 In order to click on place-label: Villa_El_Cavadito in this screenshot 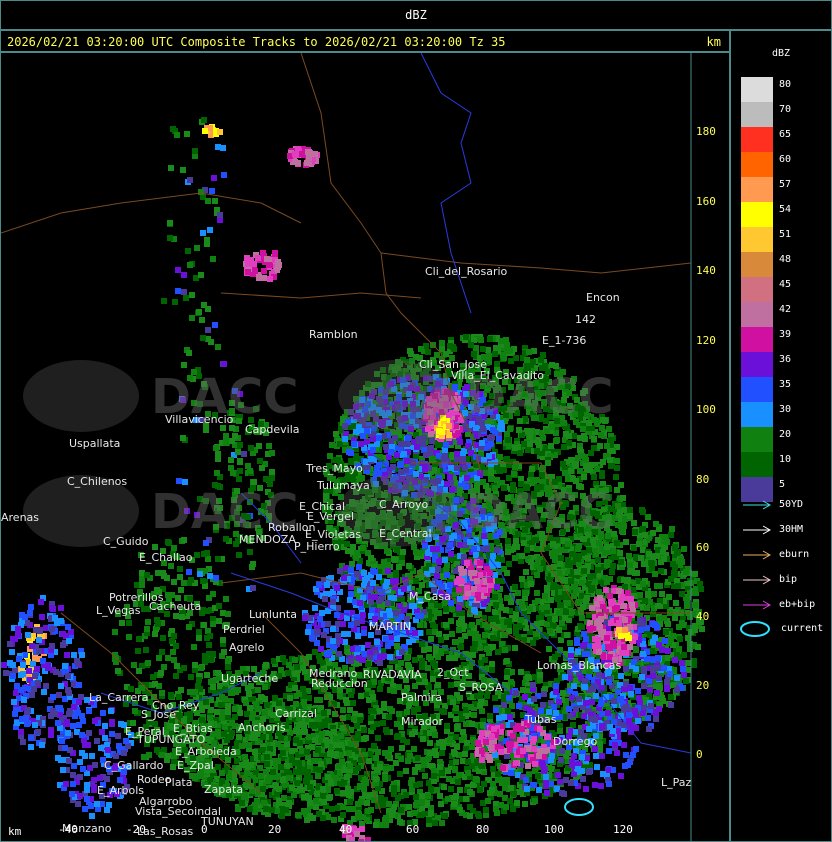, I will do `click(497, 375)`.